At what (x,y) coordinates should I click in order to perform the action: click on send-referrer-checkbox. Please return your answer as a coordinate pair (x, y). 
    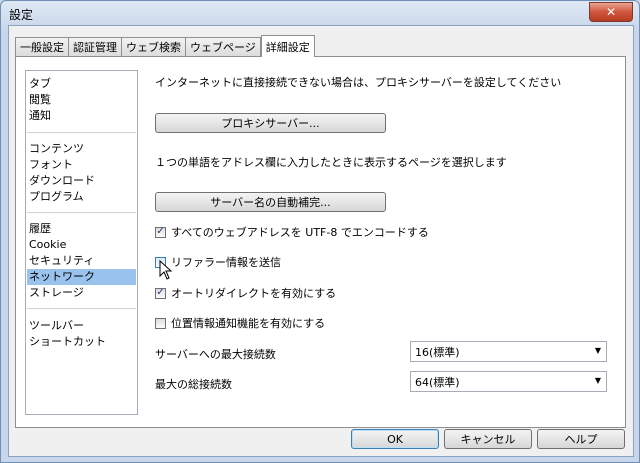
    Looking at the image, I should click on (160, 262).